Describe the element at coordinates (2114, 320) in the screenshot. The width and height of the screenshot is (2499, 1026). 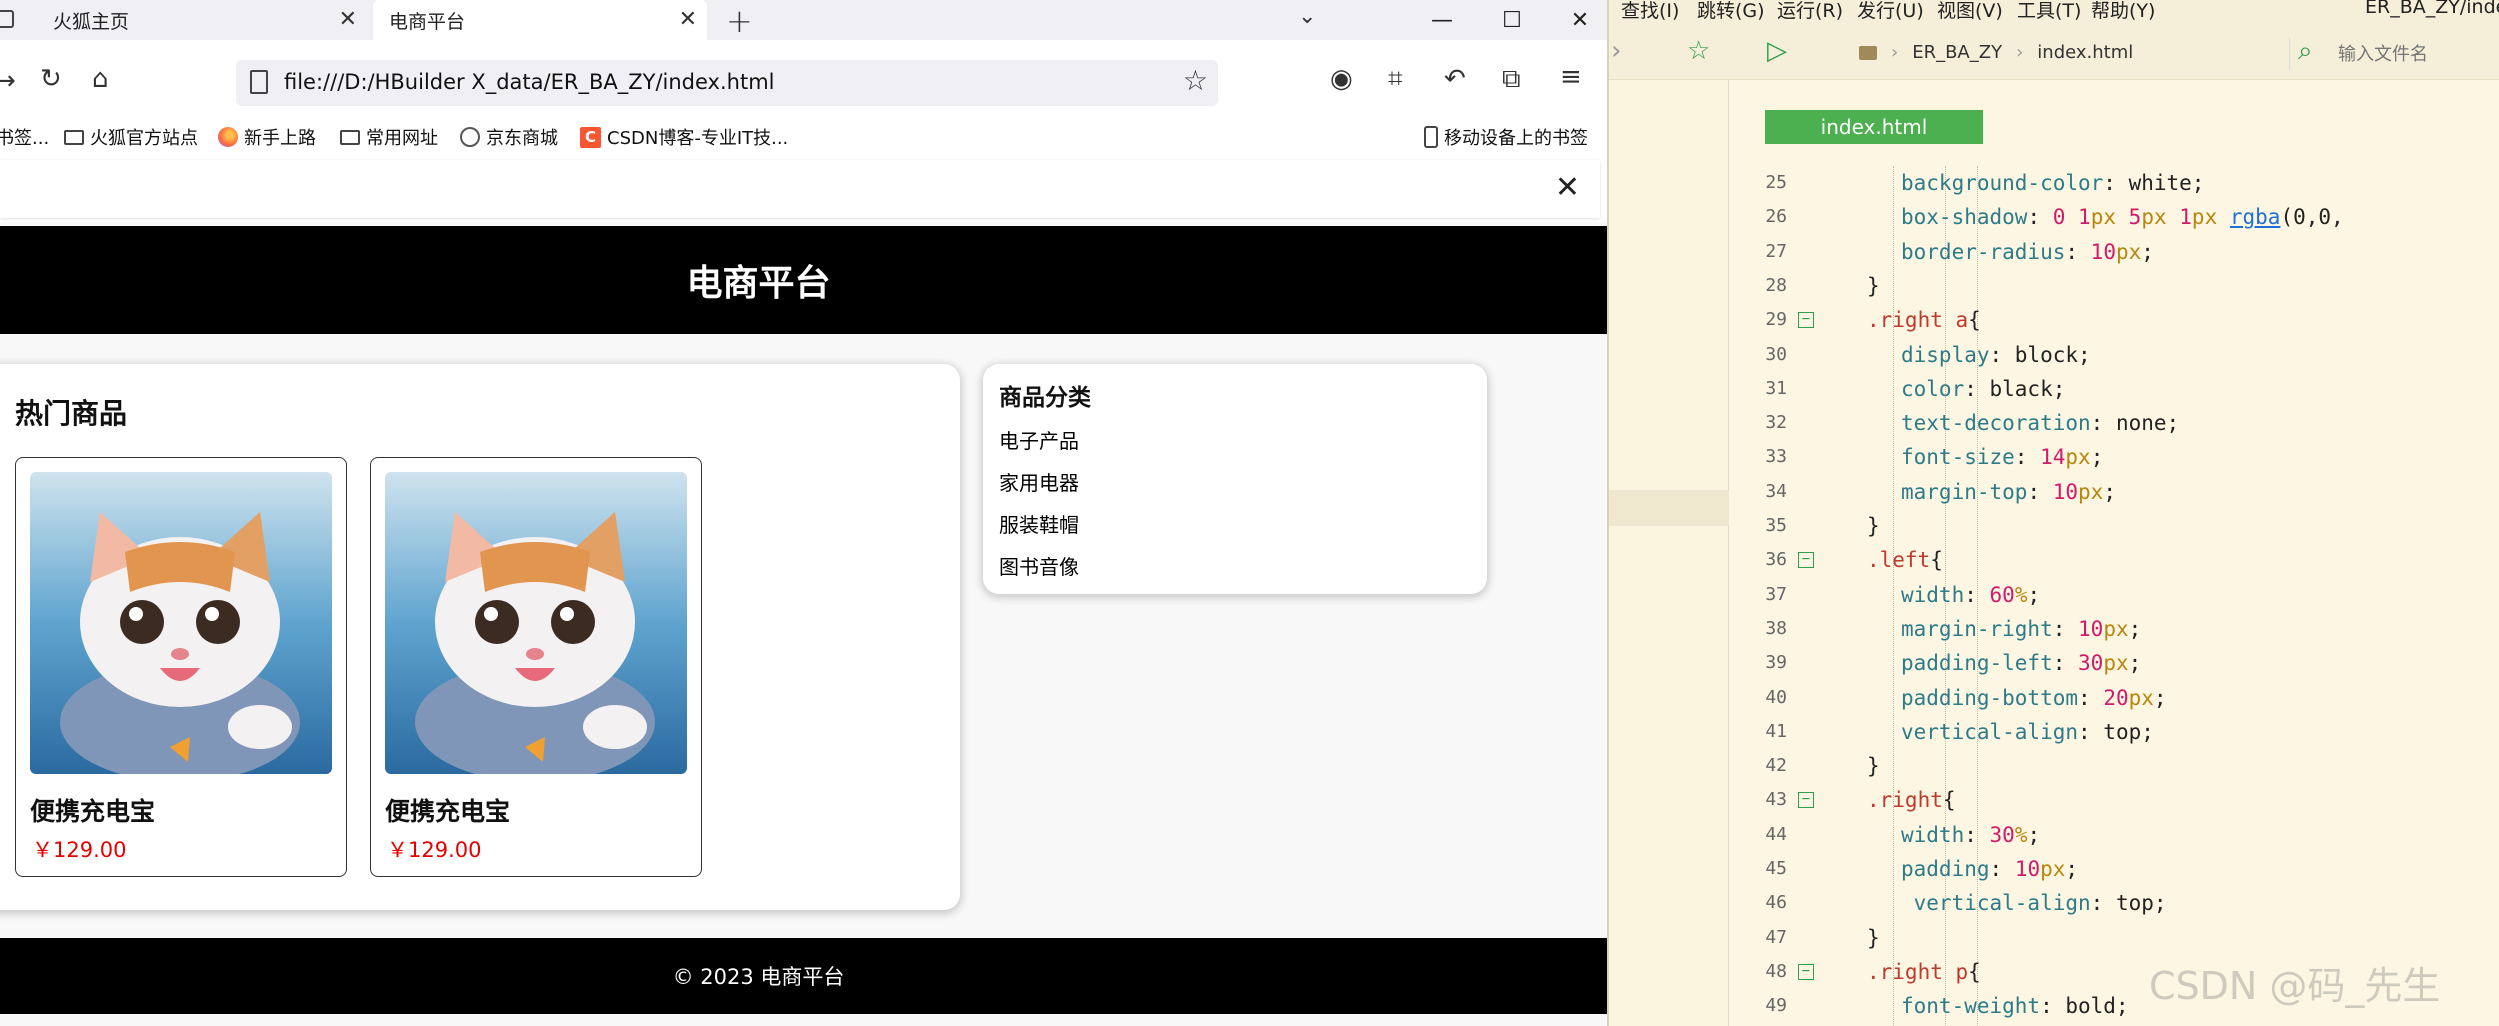
I see `code-line: 29− .right a{` at that location.